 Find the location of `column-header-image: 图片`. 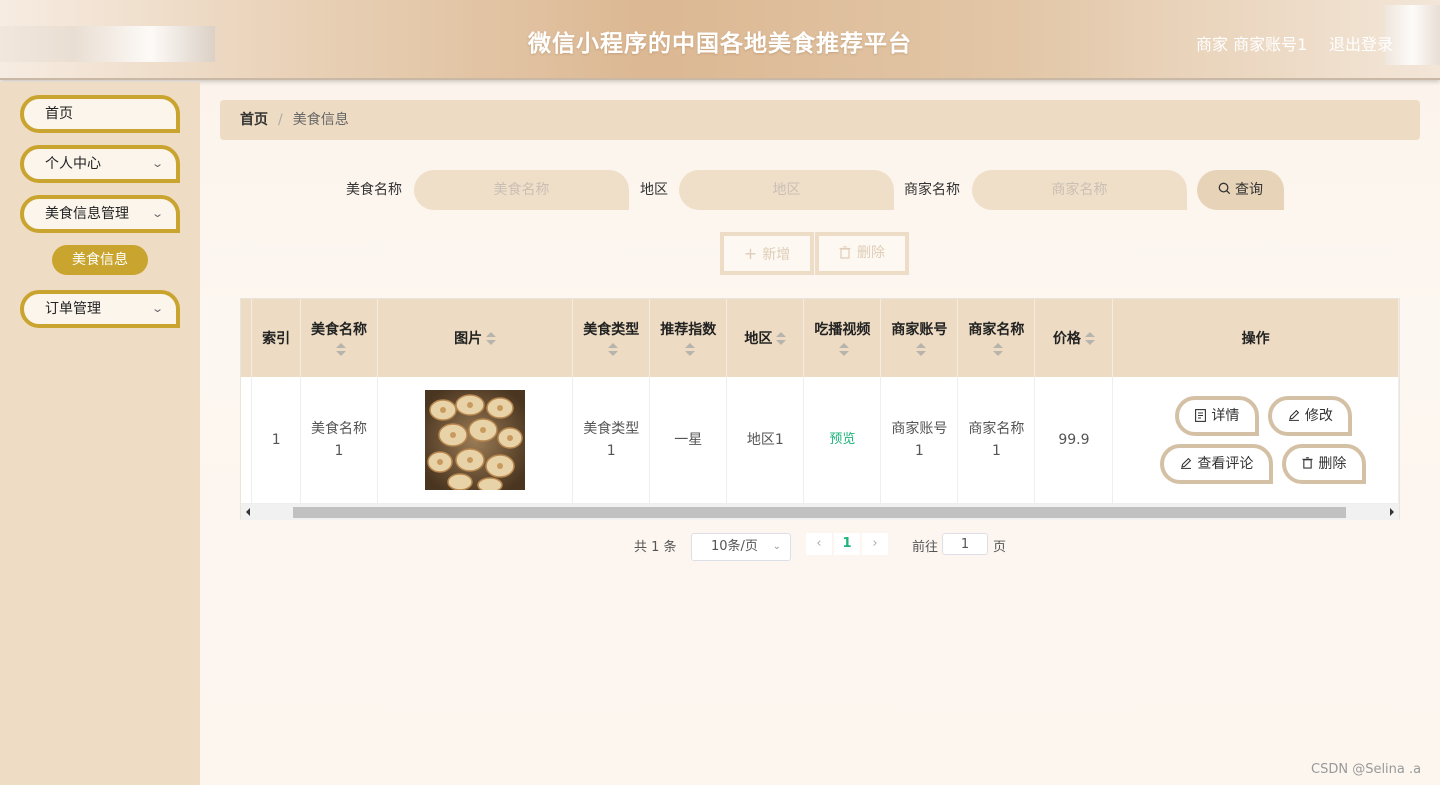

column-header-image: 图片 is located at coordinates (475, 338).